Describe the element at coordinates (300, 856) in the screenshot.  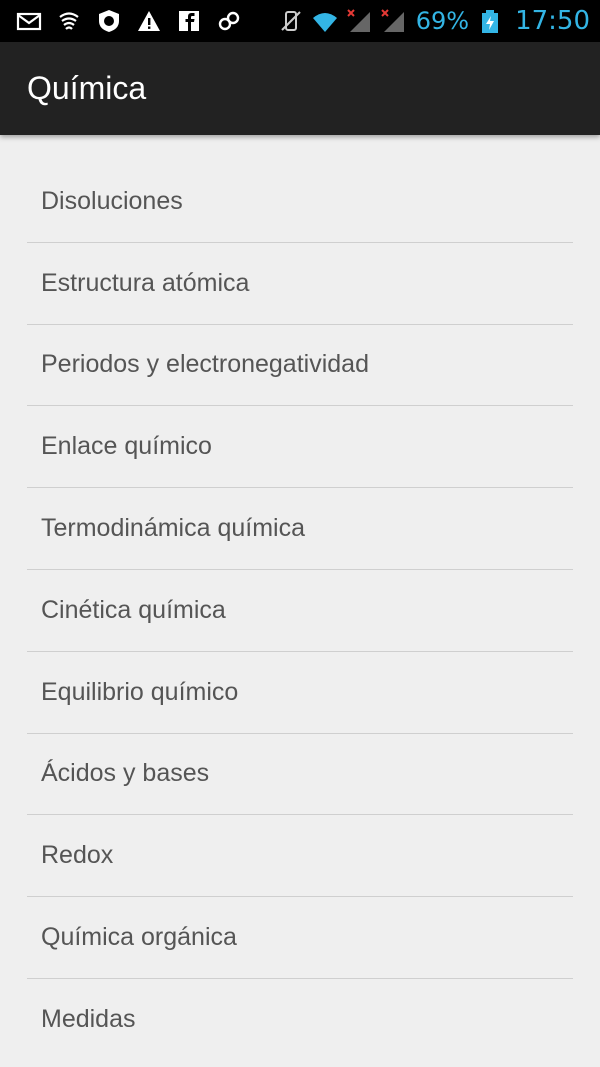
I see `list-item-redox: Redox` at that location.